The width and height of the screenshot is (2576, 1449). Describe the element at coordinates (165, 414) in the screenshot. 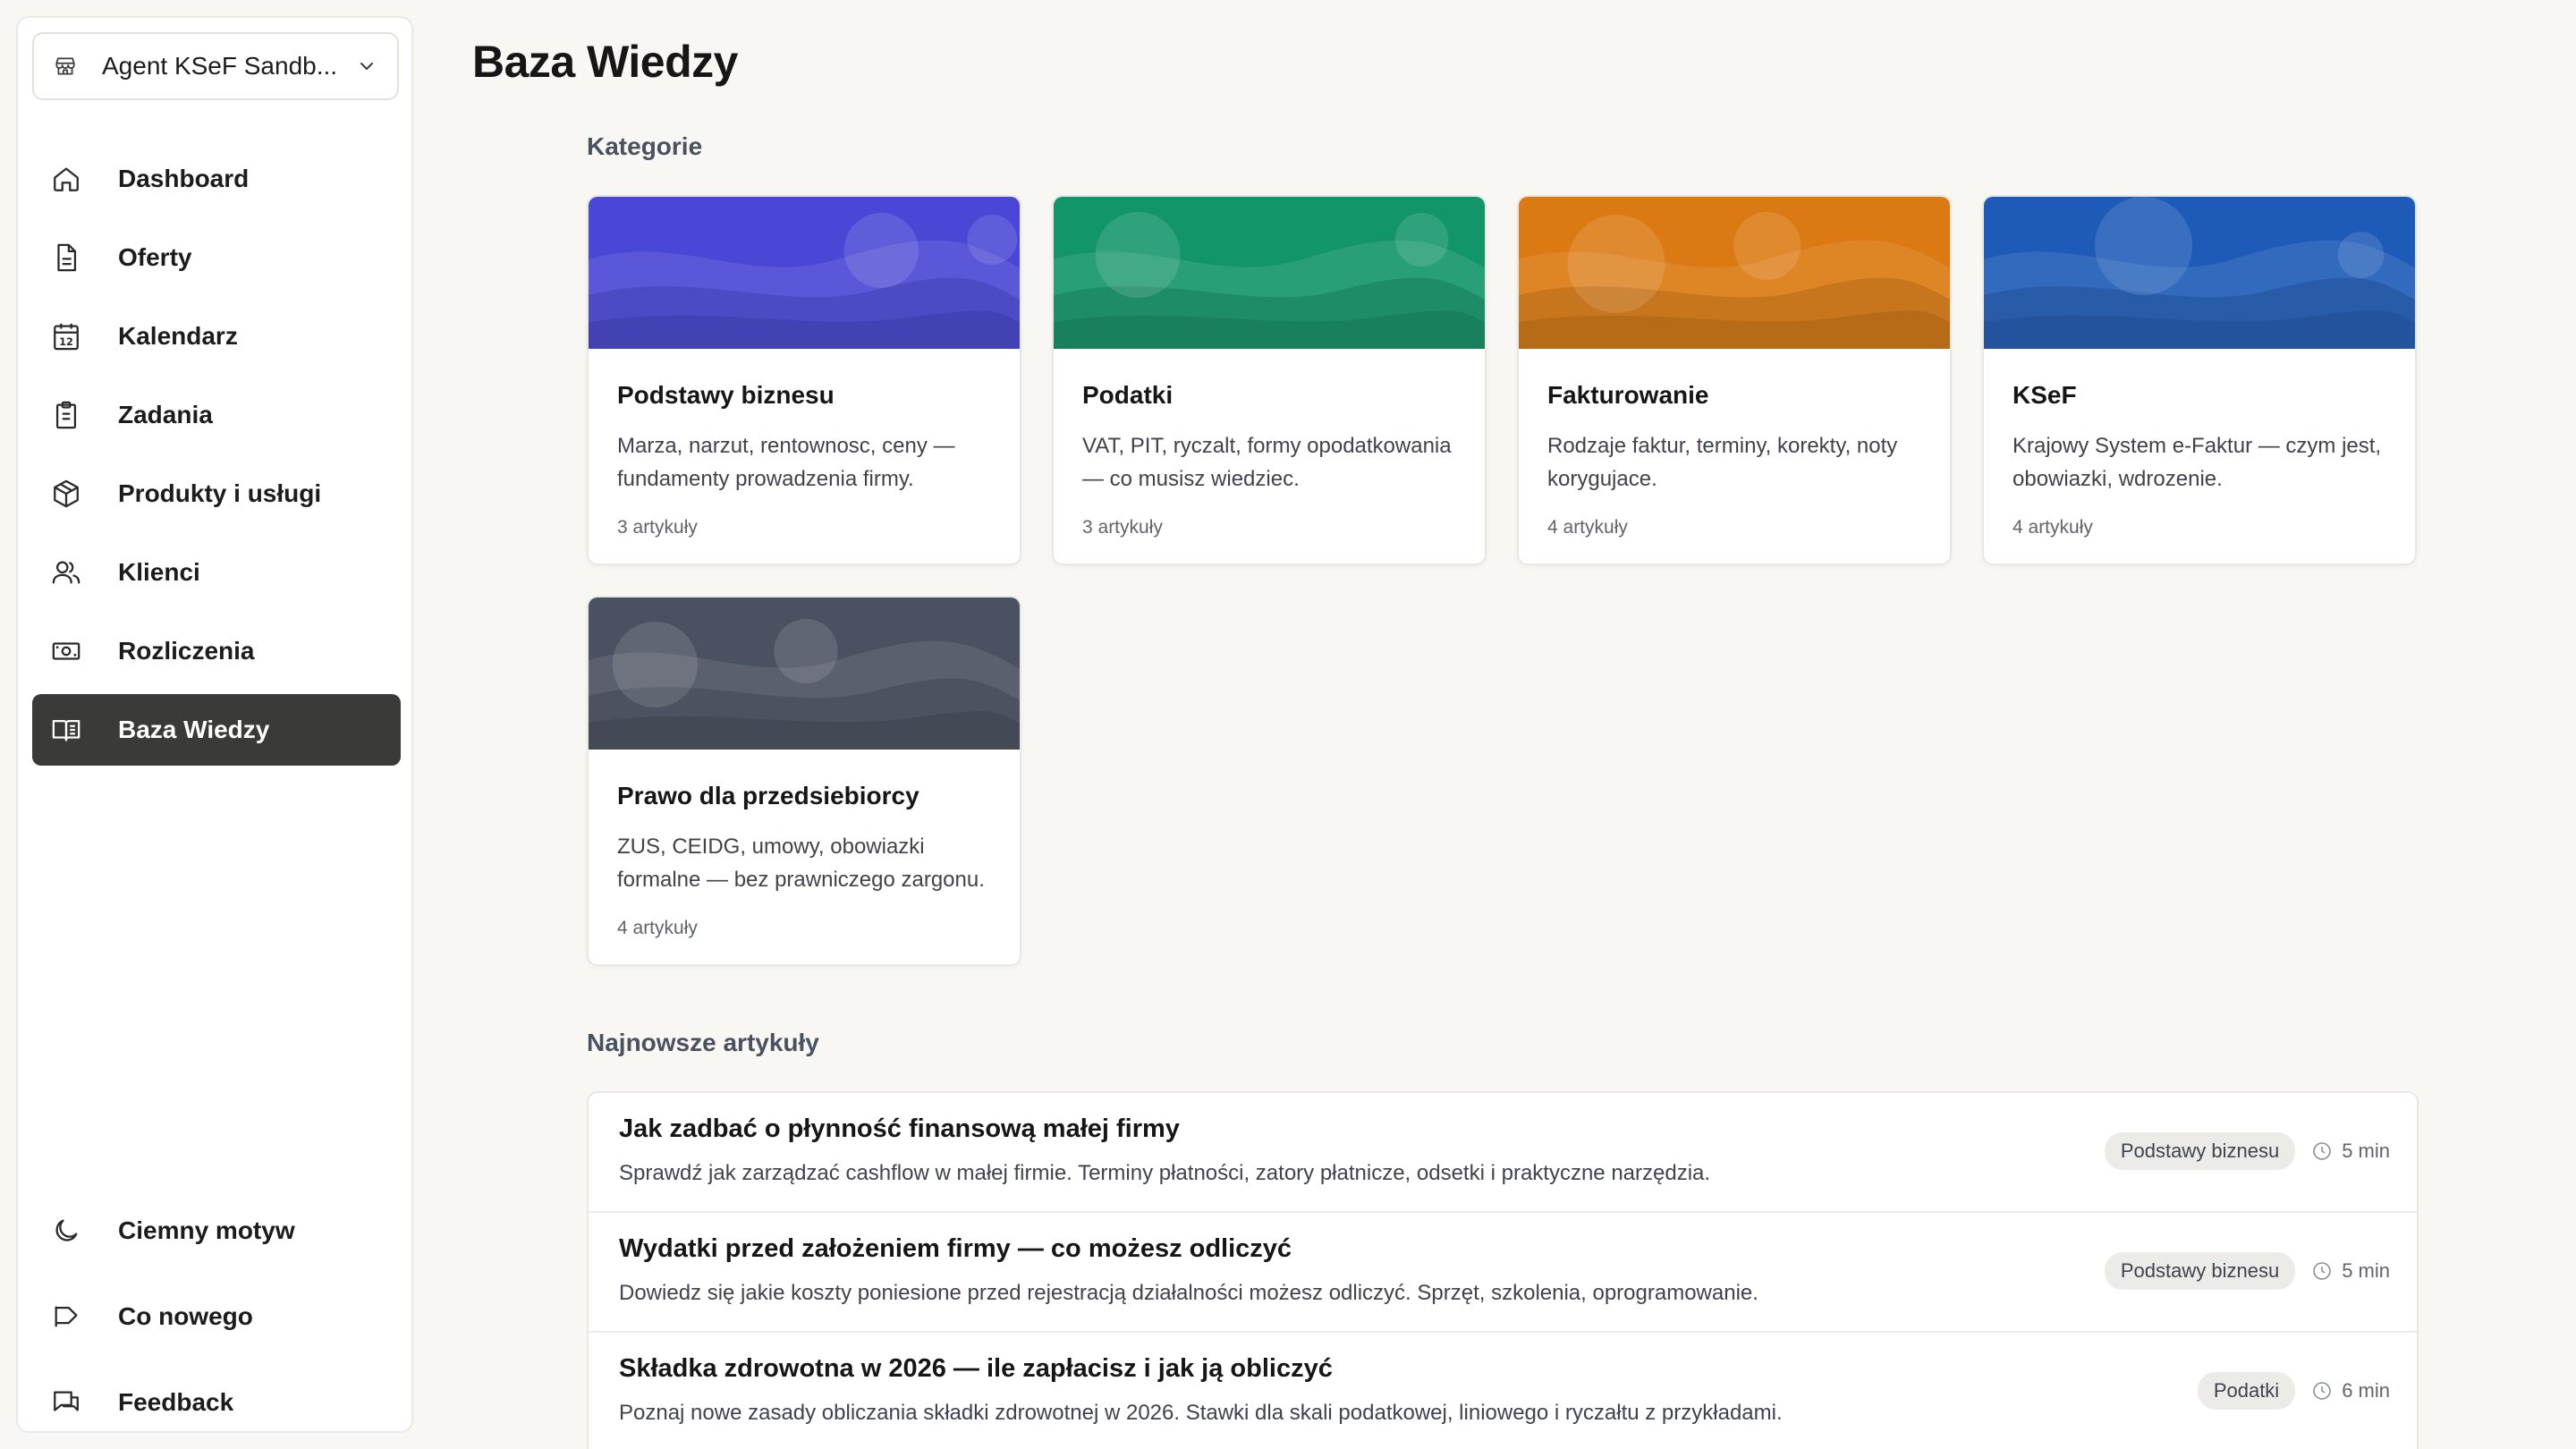

I see `sidebar-item-label: Zadania` at that location.